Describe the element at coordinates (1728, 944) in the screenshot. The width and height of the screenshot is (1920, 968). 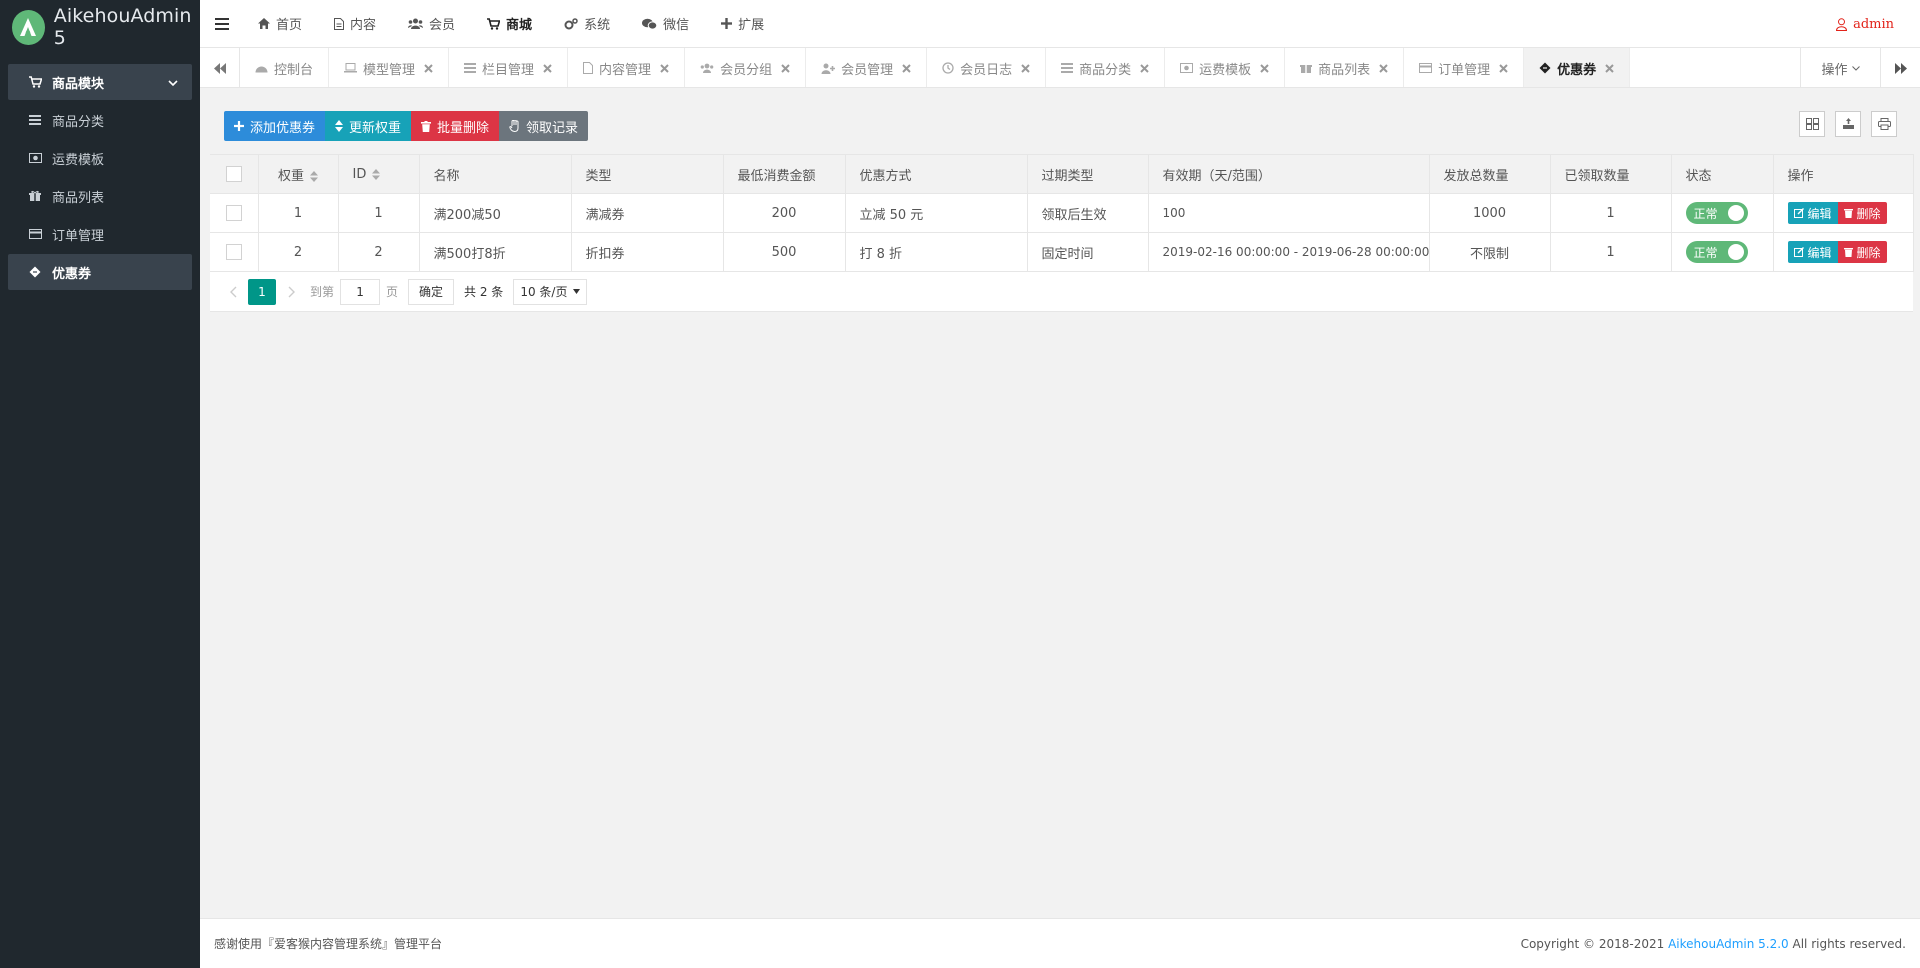
I see `brand-link: AikehouAdmin 5.2.0` at that location.